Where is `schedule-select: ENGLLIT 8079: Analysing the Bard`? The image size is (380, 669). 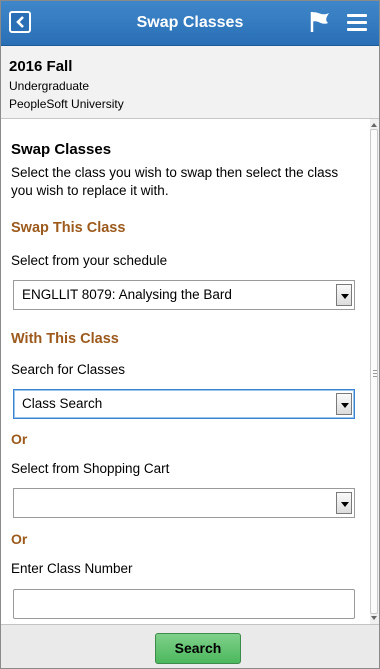 schedule-select: ENGLLIT 8079: Analysing the Bard is located at coordinates (184, 295).